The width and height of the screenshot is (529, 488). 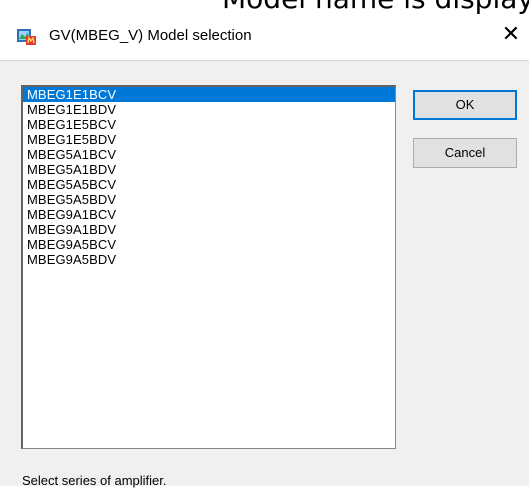 What do you see at coordinates (150, 35) in the screenshot?
I see `window-title: GV(MBEG_V) Model selection` at bounding box center [150, 35].